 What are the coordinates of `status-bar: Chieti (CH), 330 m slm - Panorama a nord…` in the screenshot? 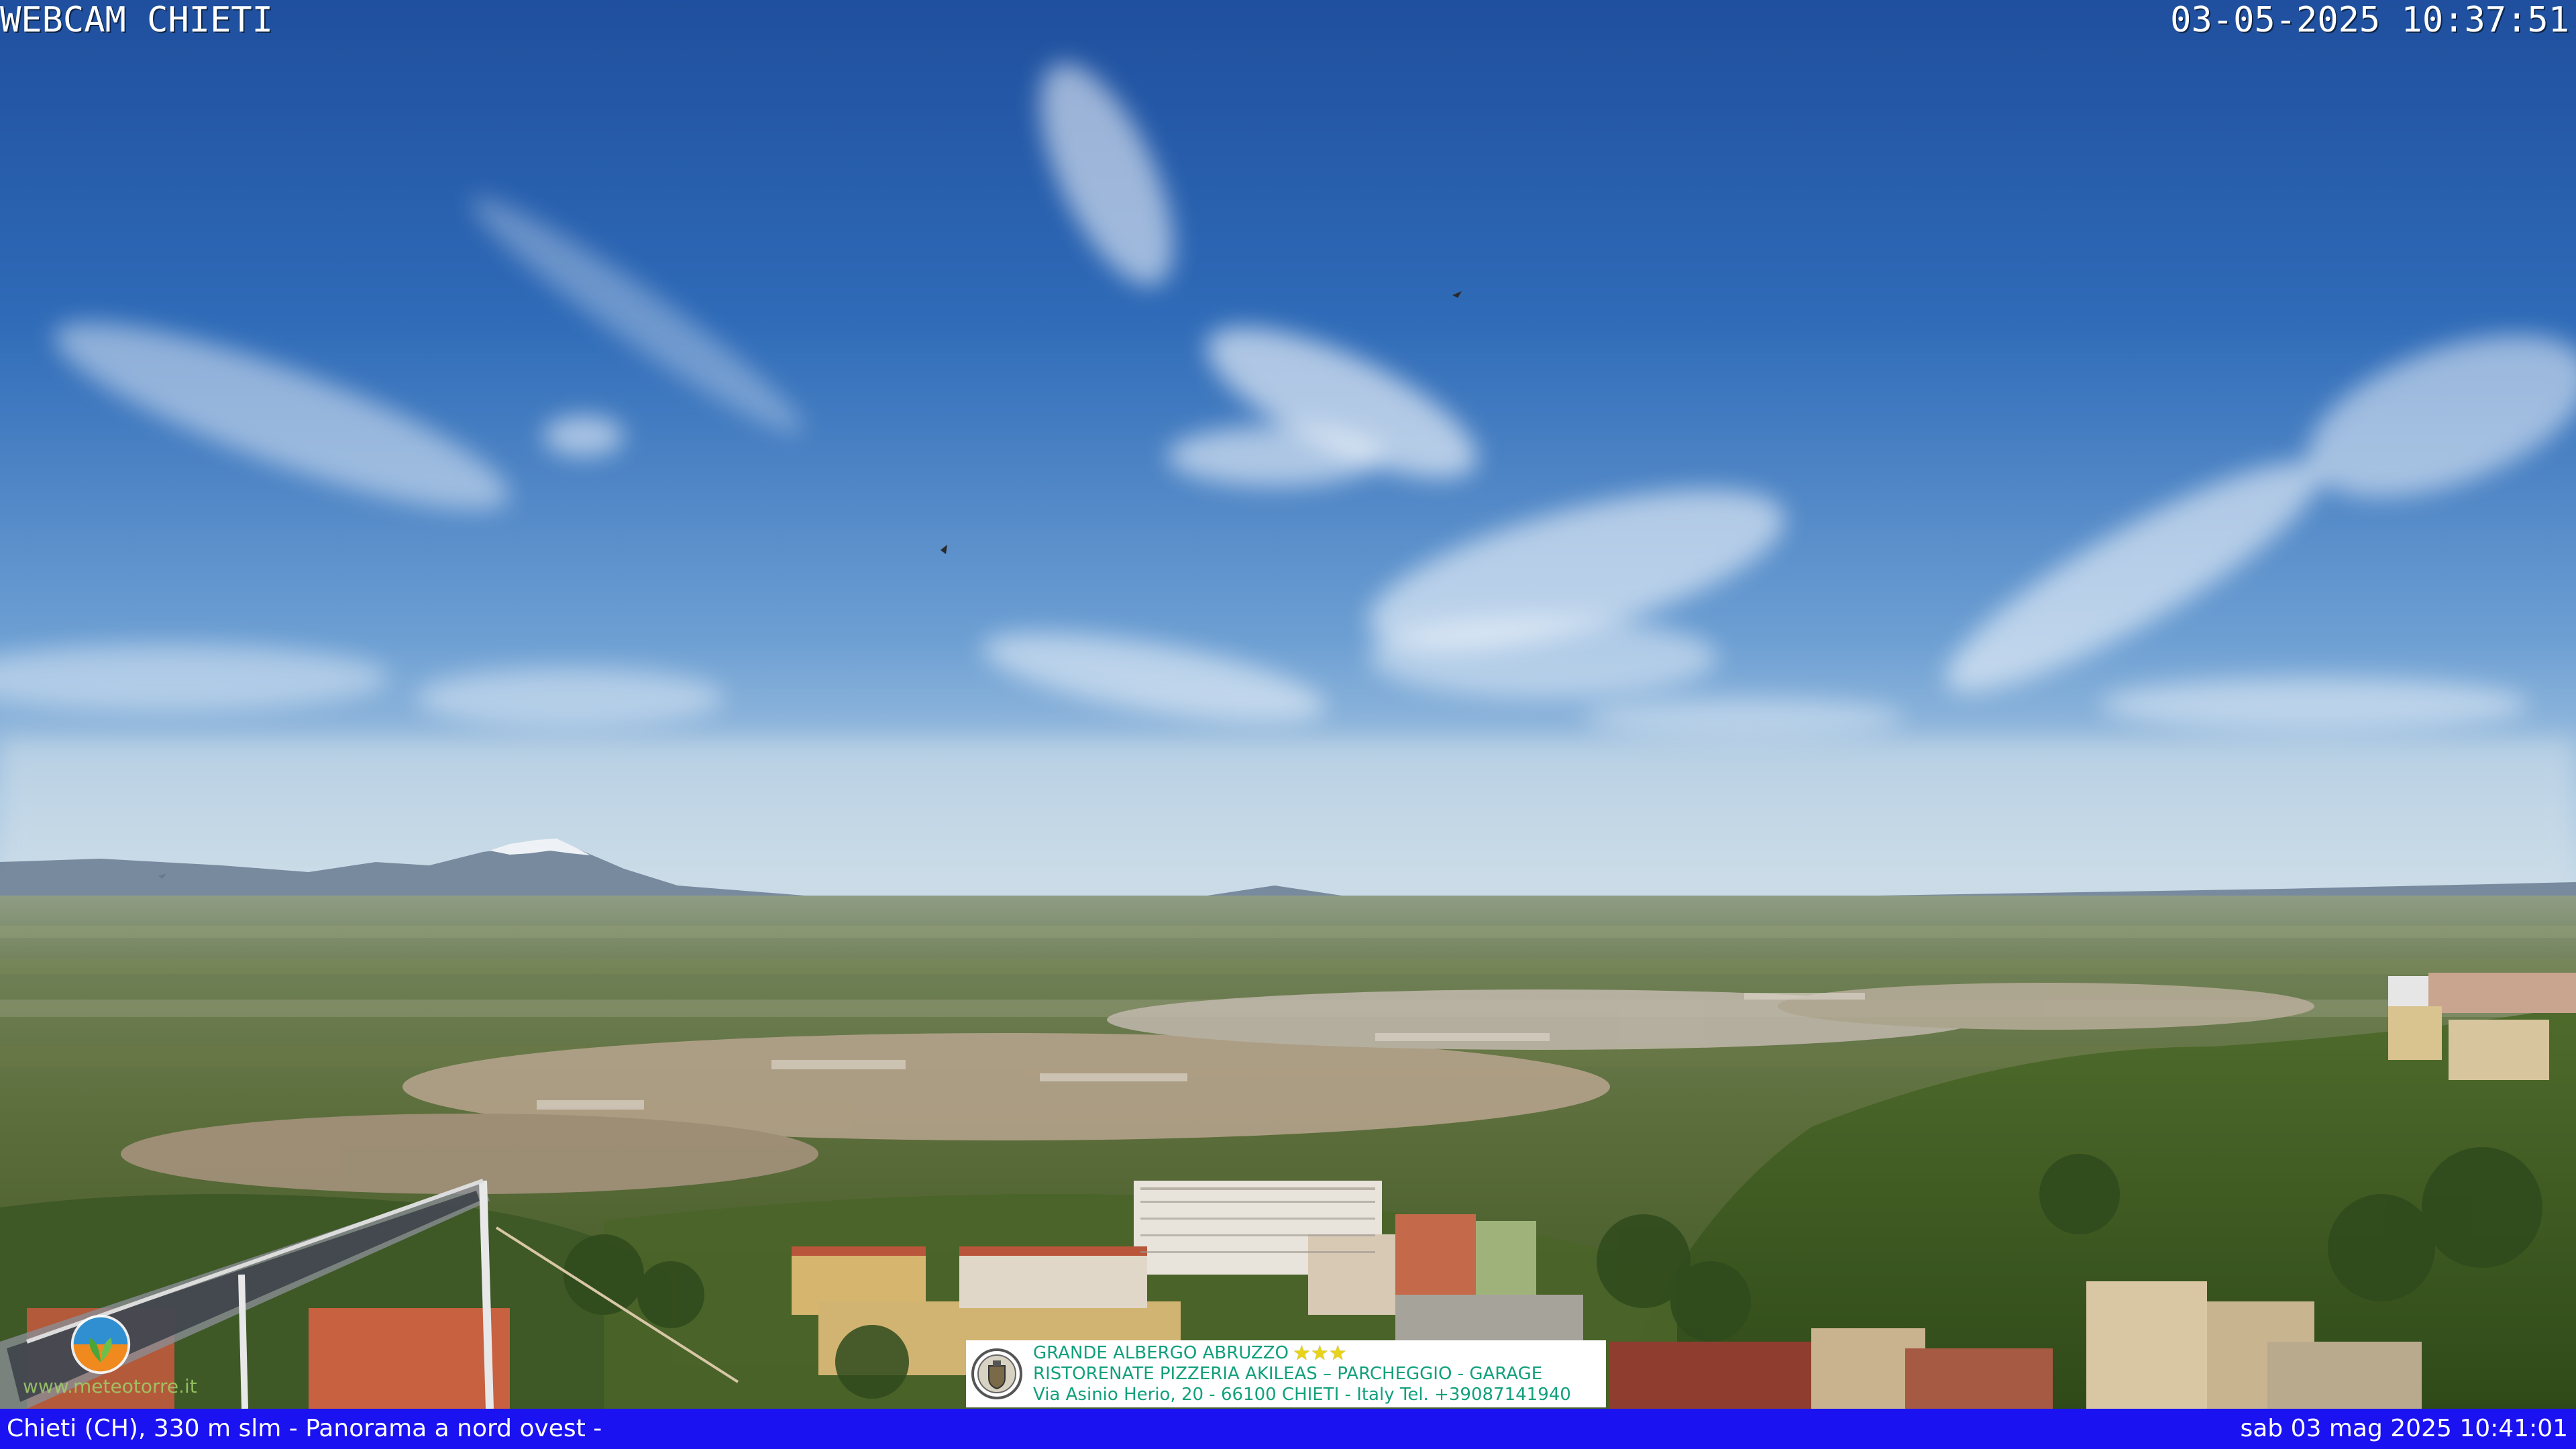 It's located at (1288, 1429).